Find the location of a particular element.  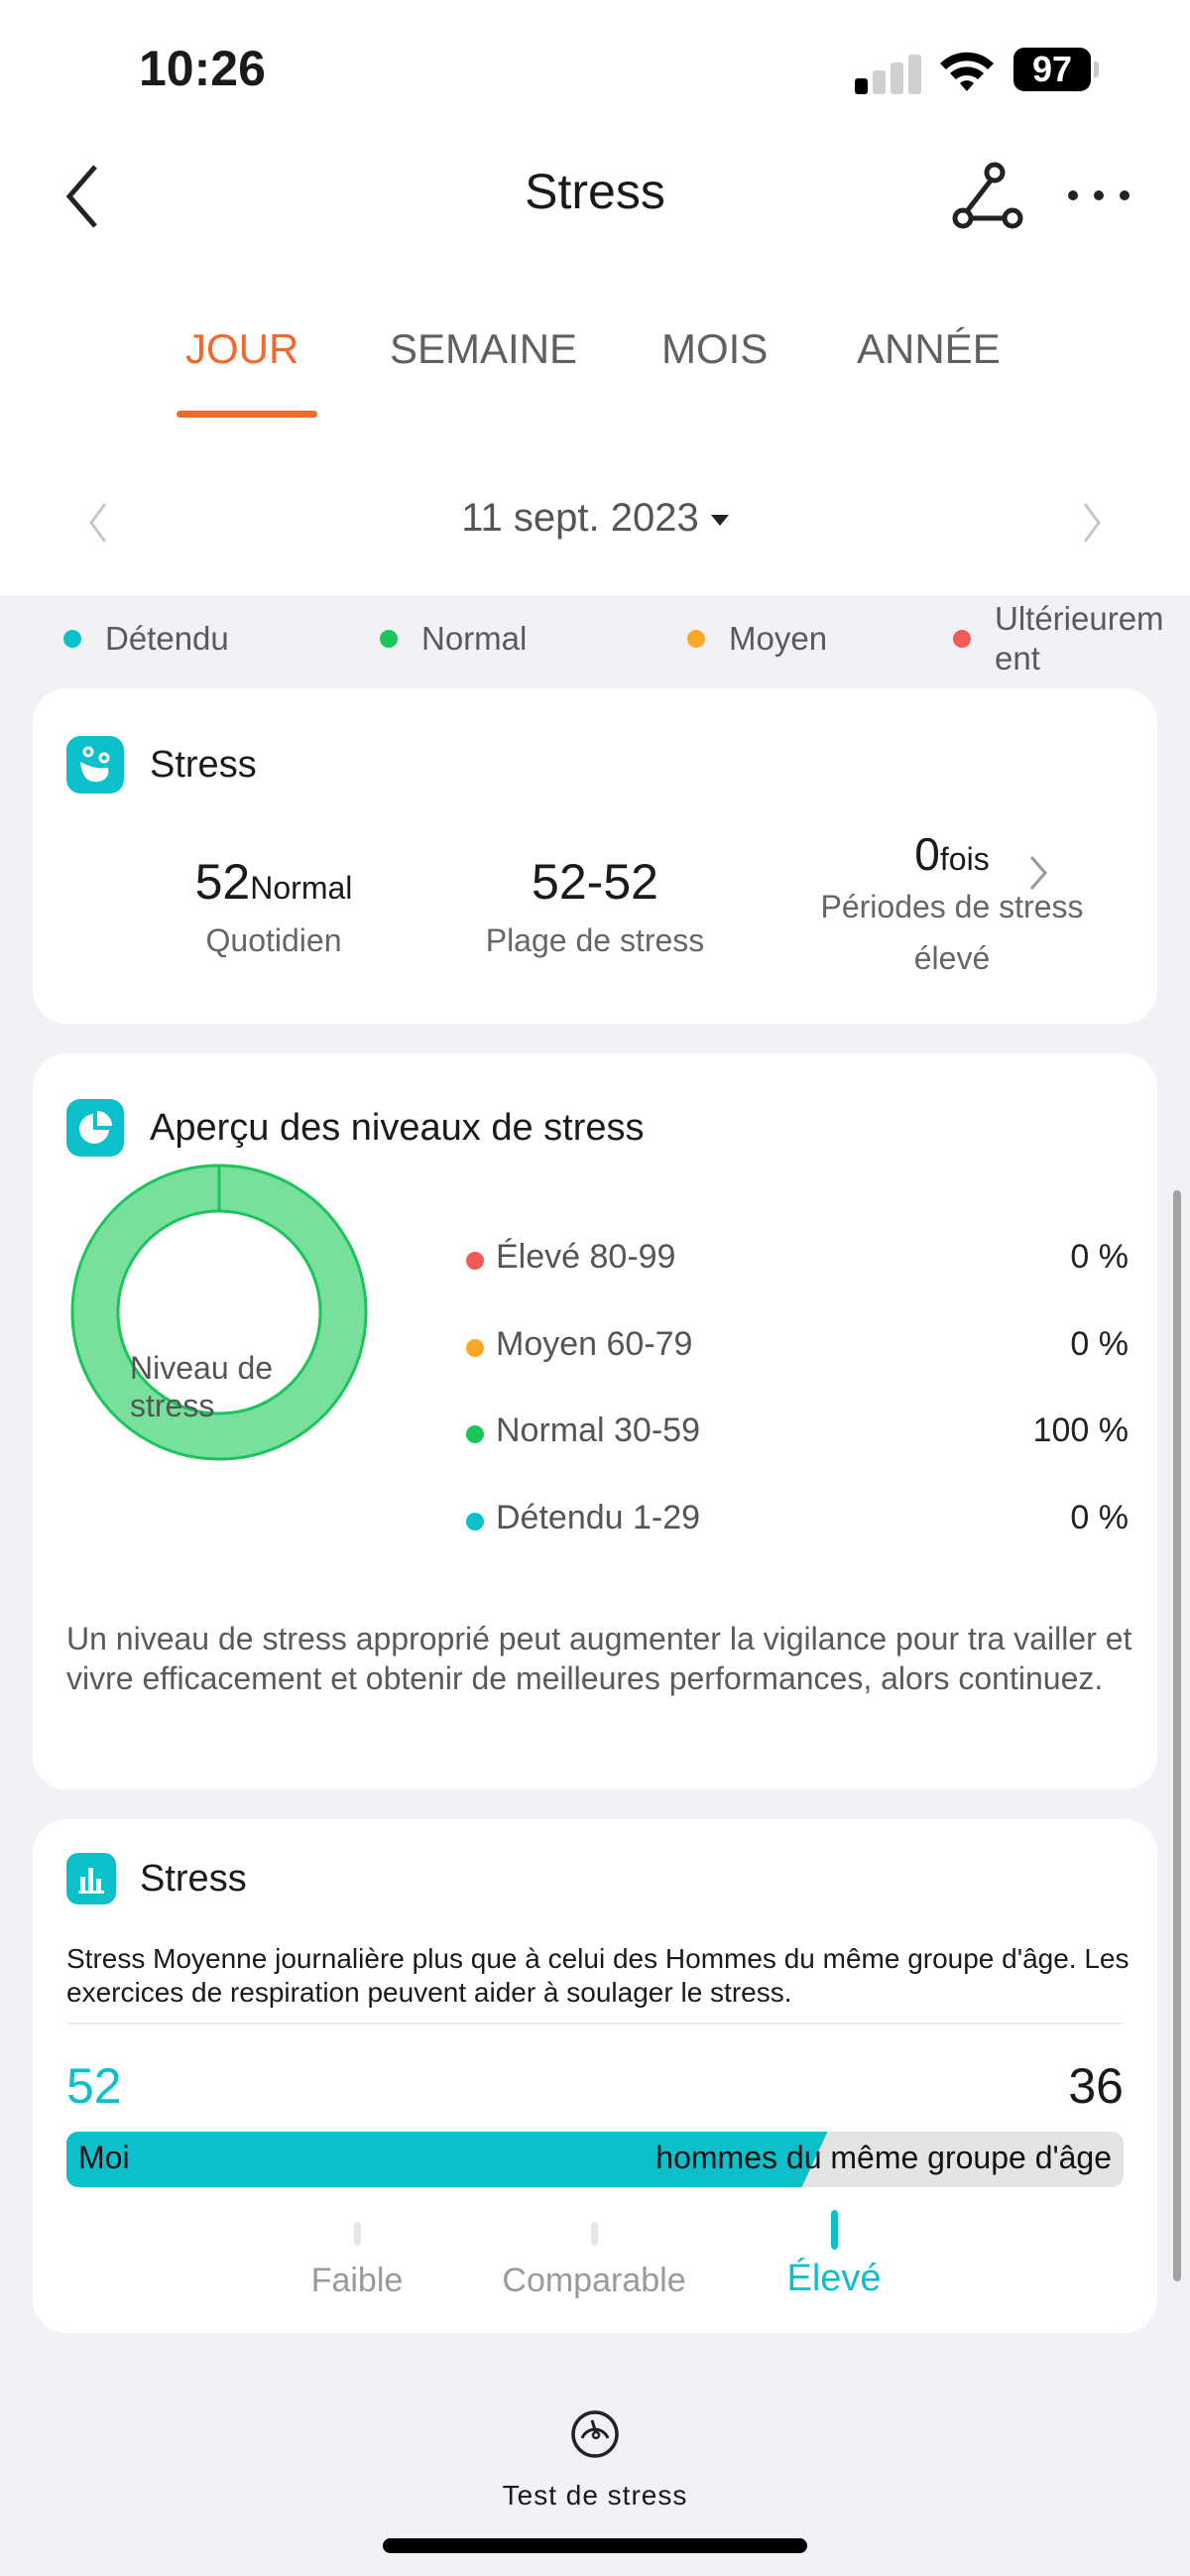

bar-label-peer: hommes du même groupe d'âge is located at coordinates (883, 2157).